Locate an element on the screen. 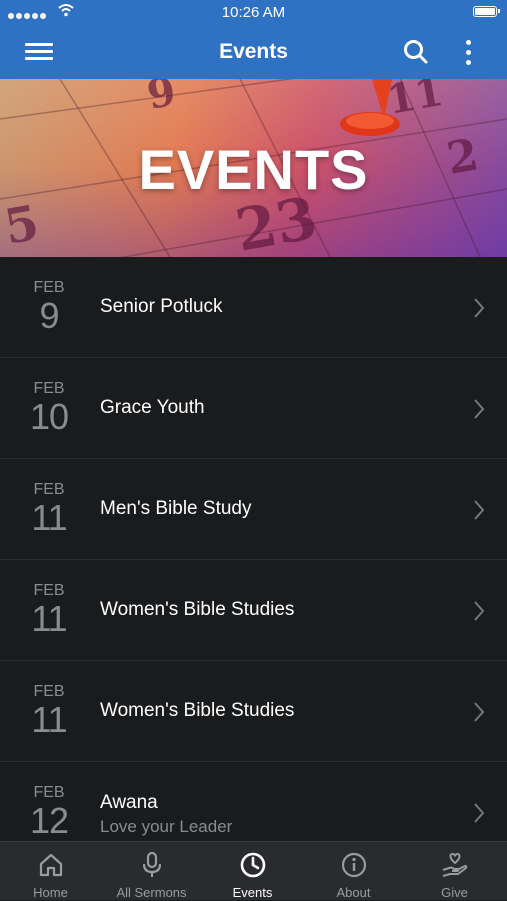 This screenshot has height=901, width=507. event-row: FEB 9 Senior Potluck is located at coordinates (253, 307).